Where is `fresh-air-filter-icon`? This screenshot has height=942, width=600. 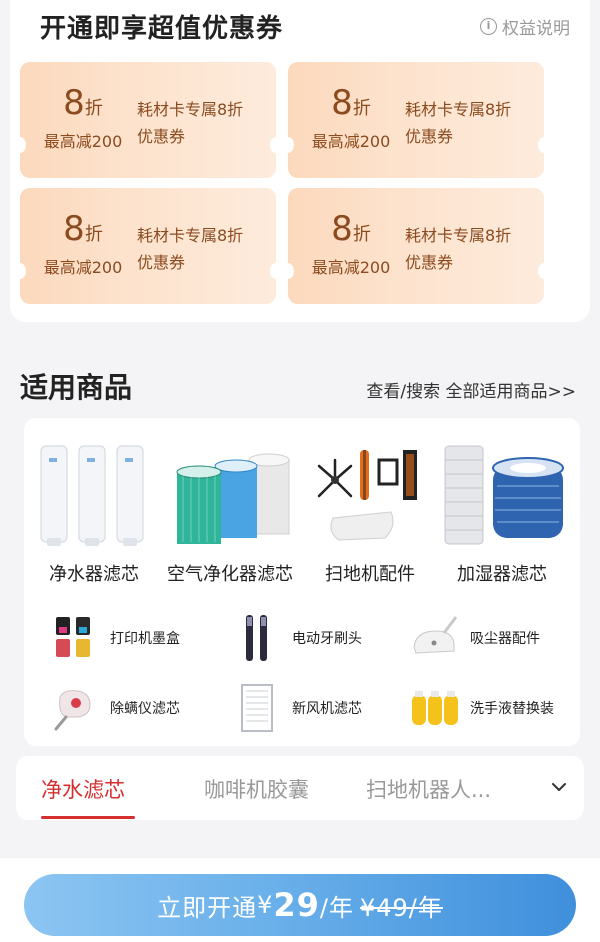
fresh-air-filter-icon is located at coordinates (257, 708).